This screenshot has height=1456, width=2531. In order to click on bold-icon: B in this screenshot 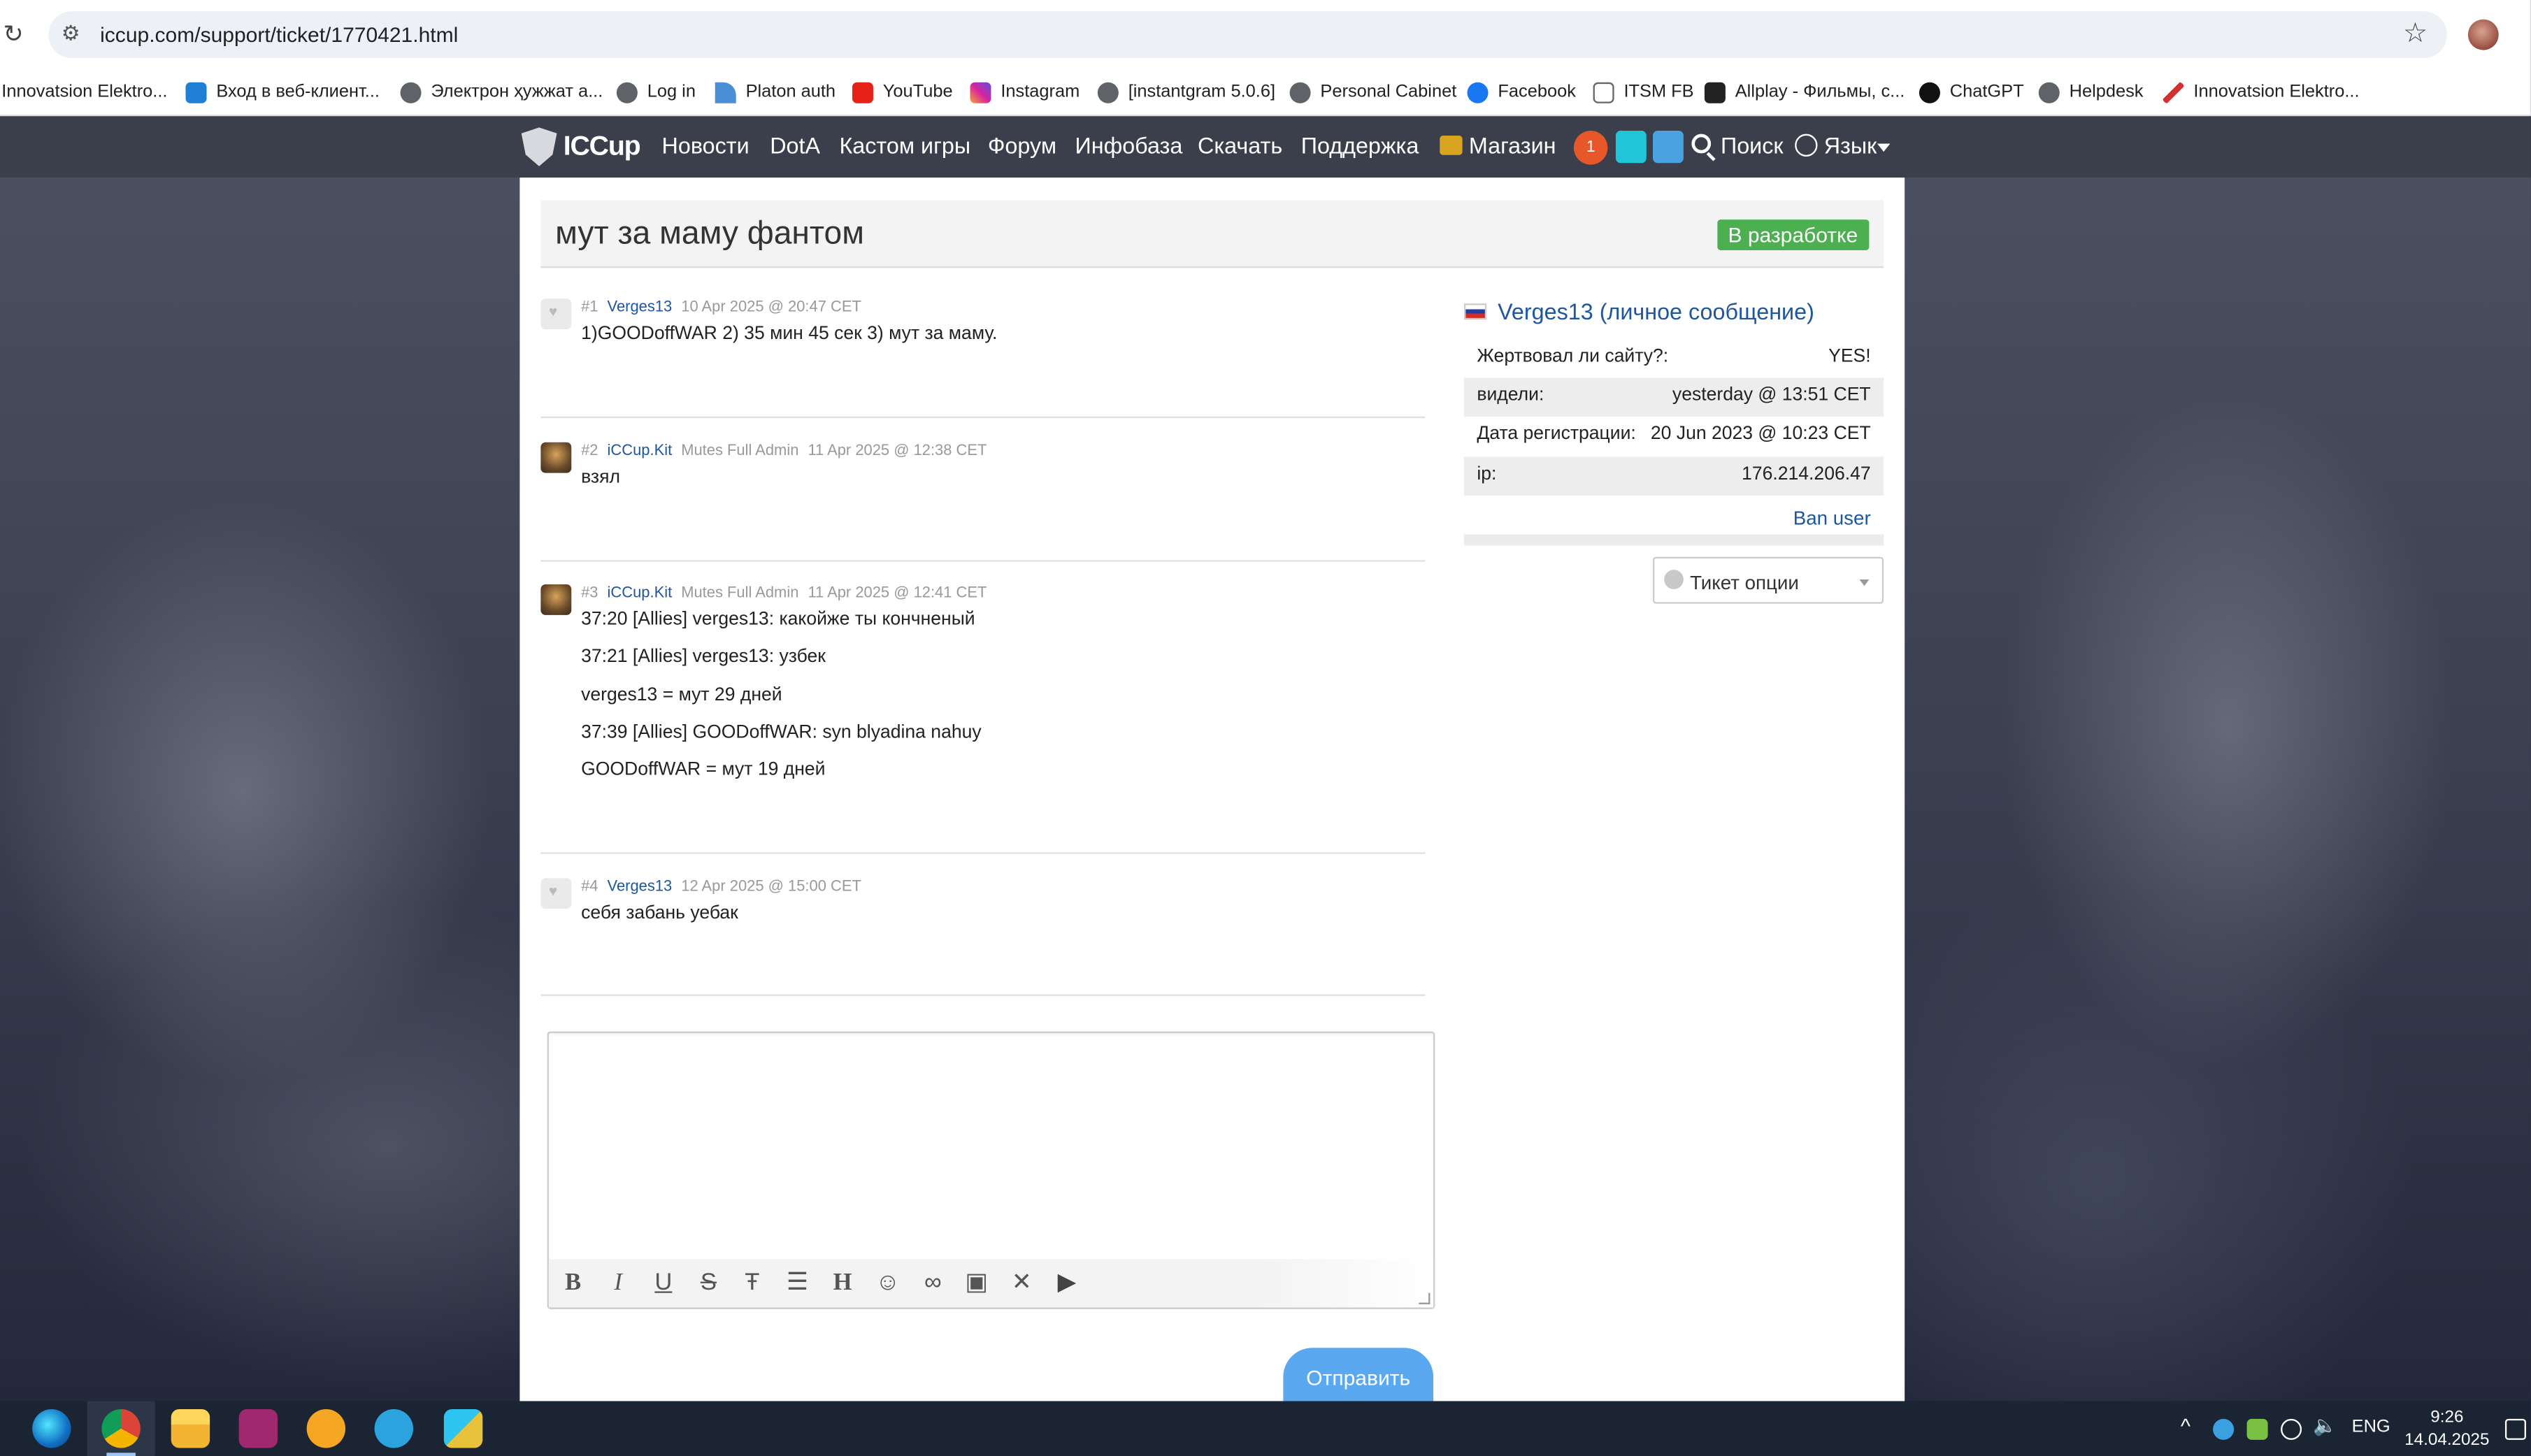, I will do `click(573, 1283)`.